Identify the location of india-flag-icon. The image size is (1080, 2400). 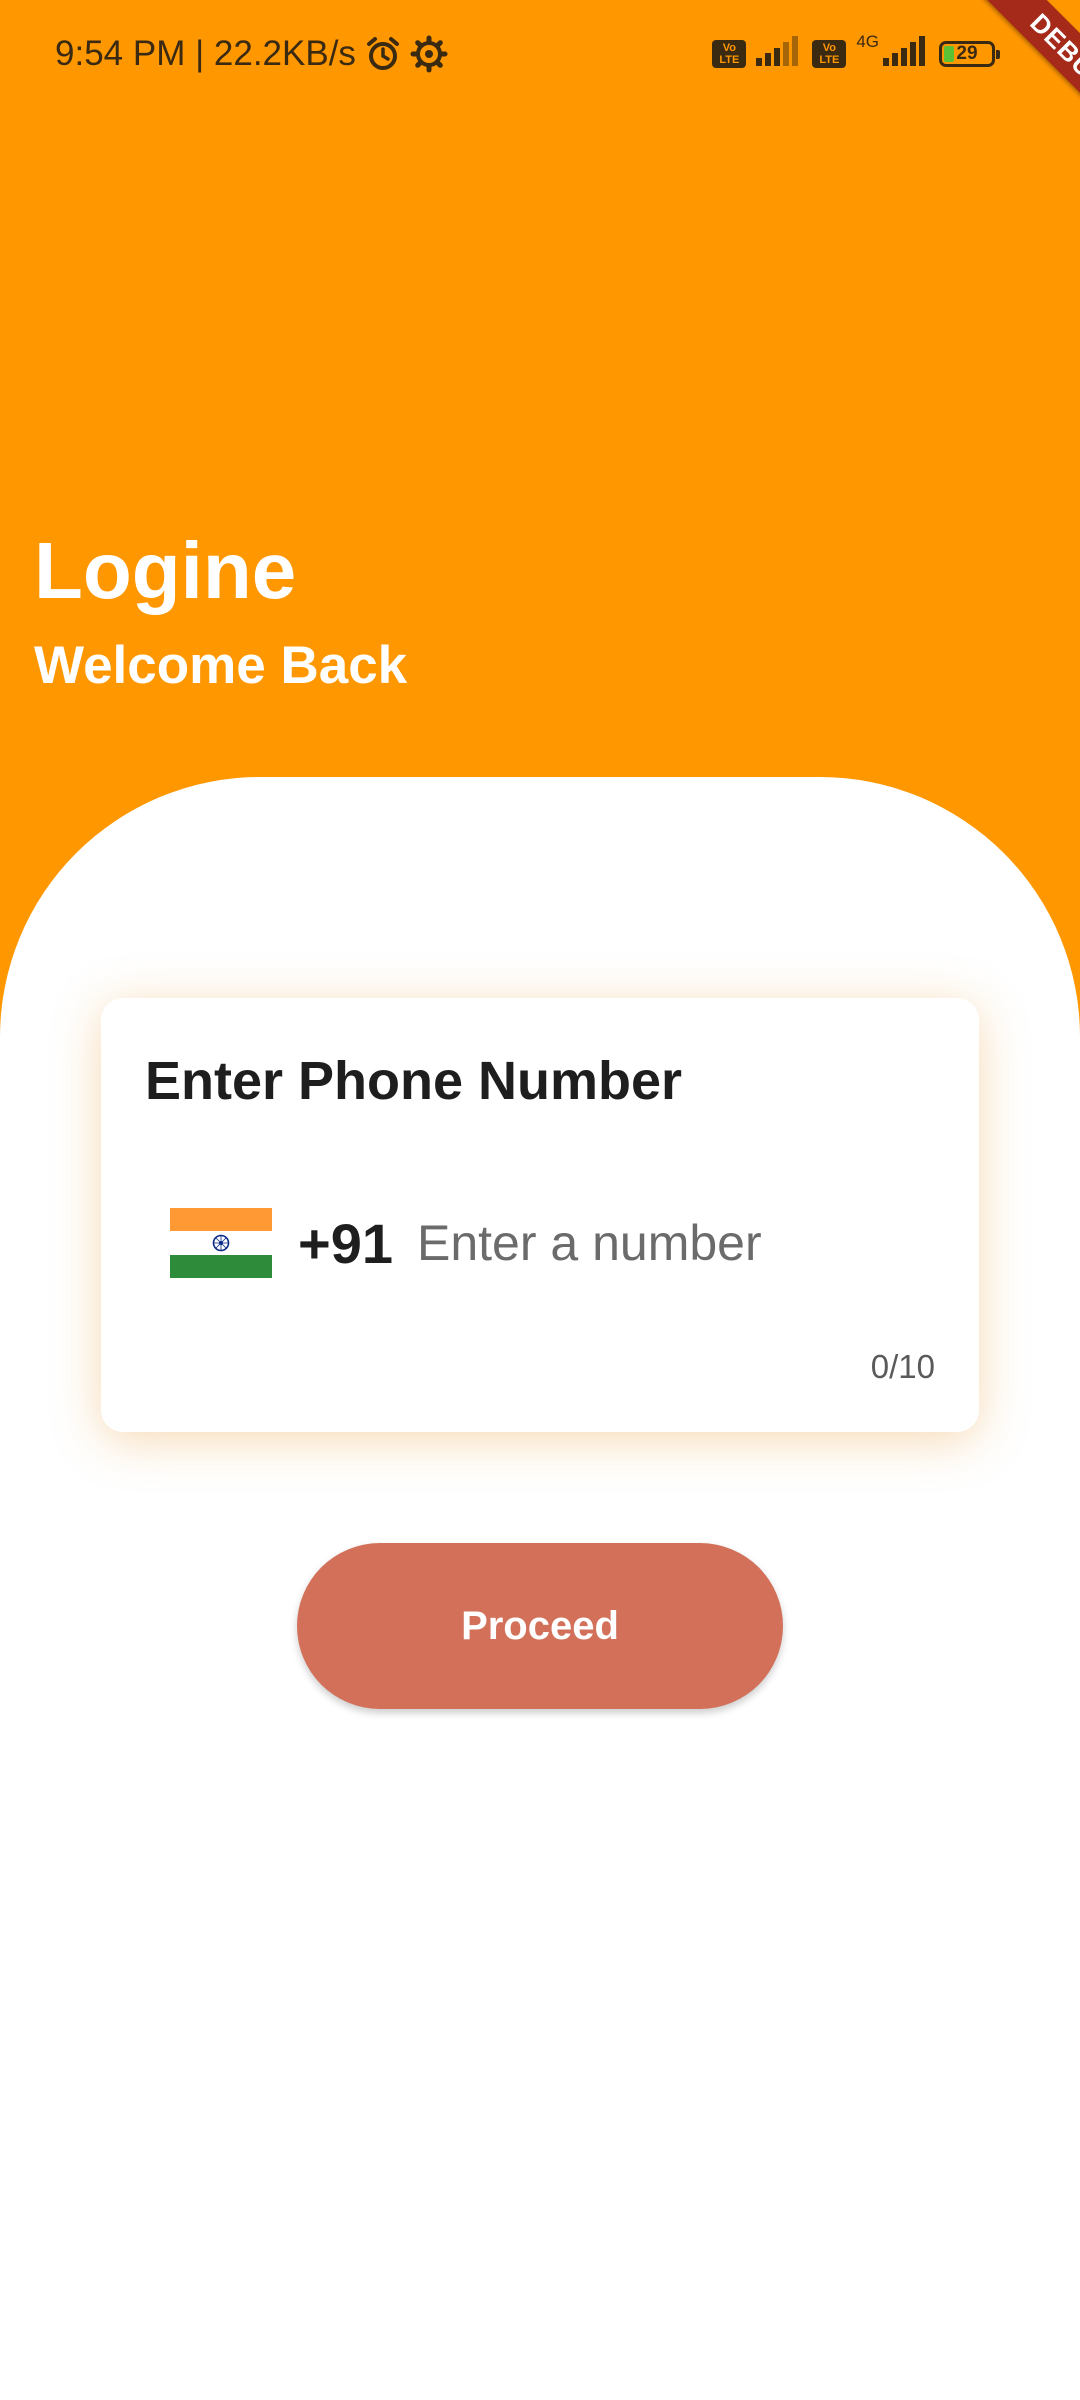
(221, 1243).